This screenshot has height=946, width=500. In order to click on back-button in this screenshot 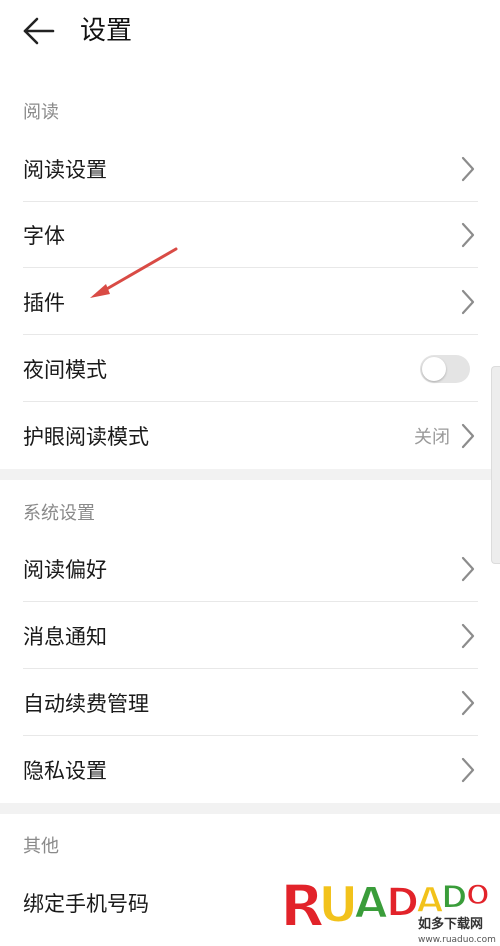, I will do `click(39, 31)`.